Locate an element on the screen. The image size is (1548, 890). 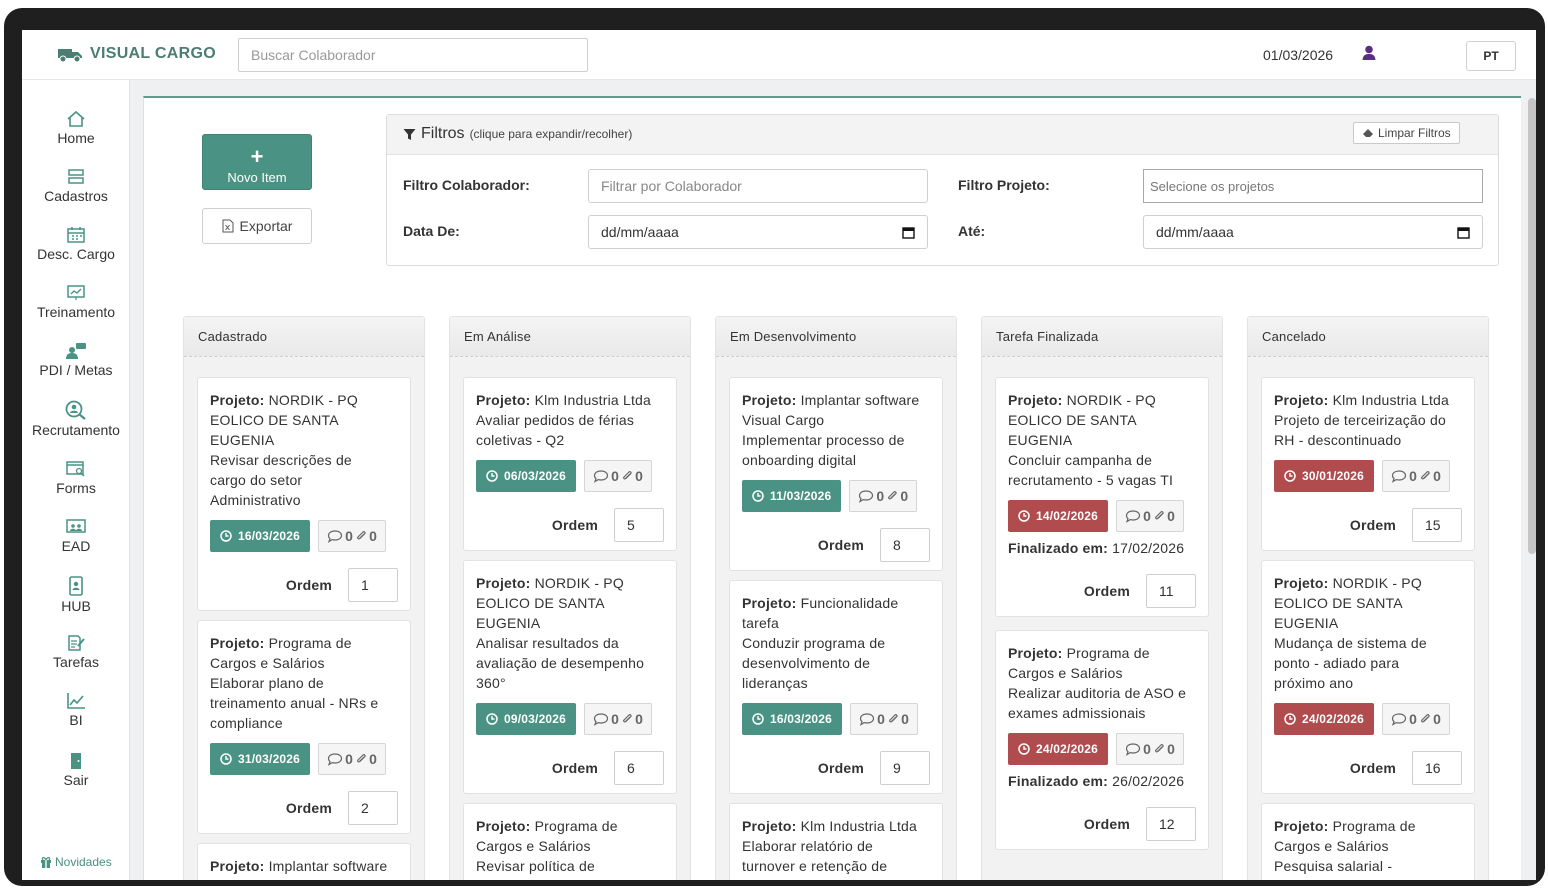
sidebar-item-ead: EAD is located at coordinates (76, 536).